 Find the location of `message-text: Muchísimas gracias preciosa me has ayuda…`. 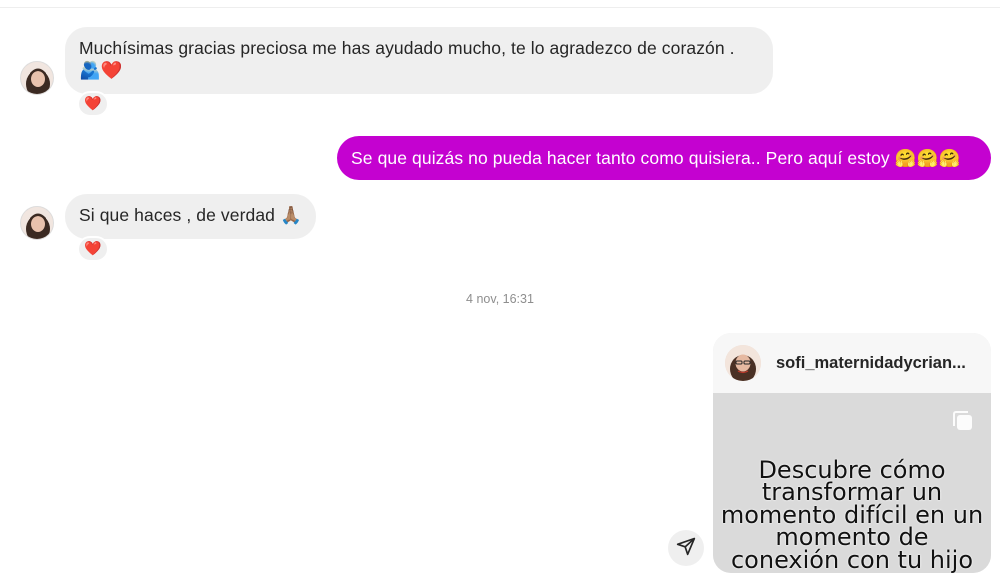

message-text: Muchísimas gracias preciosa me has ayuda… is located at coordinates (407, 48).